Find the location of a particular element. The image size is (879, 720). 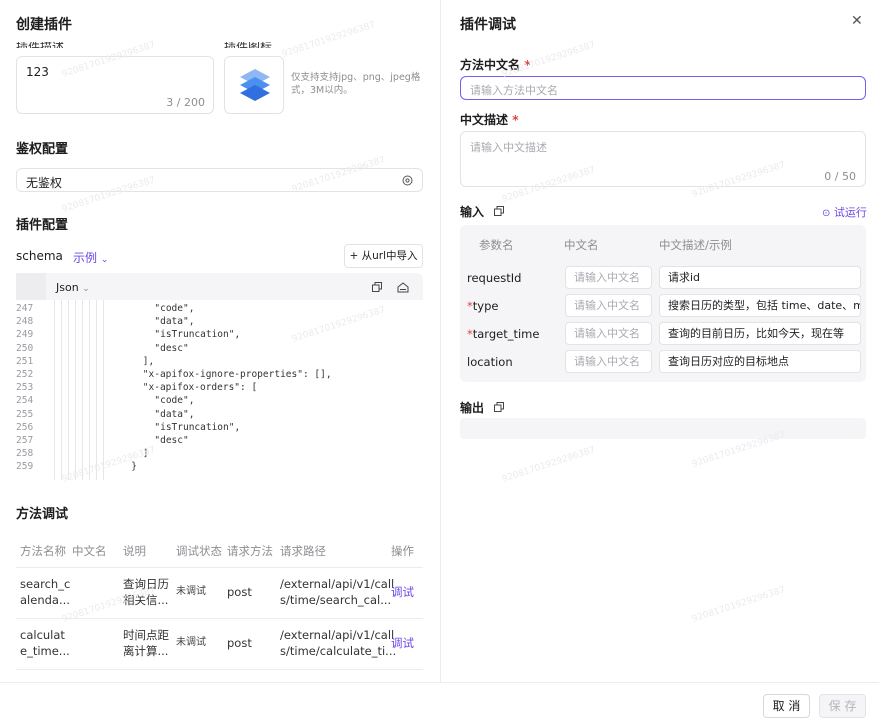

code-toolbar: Json ⌄ is located at coordinates (219, 286).